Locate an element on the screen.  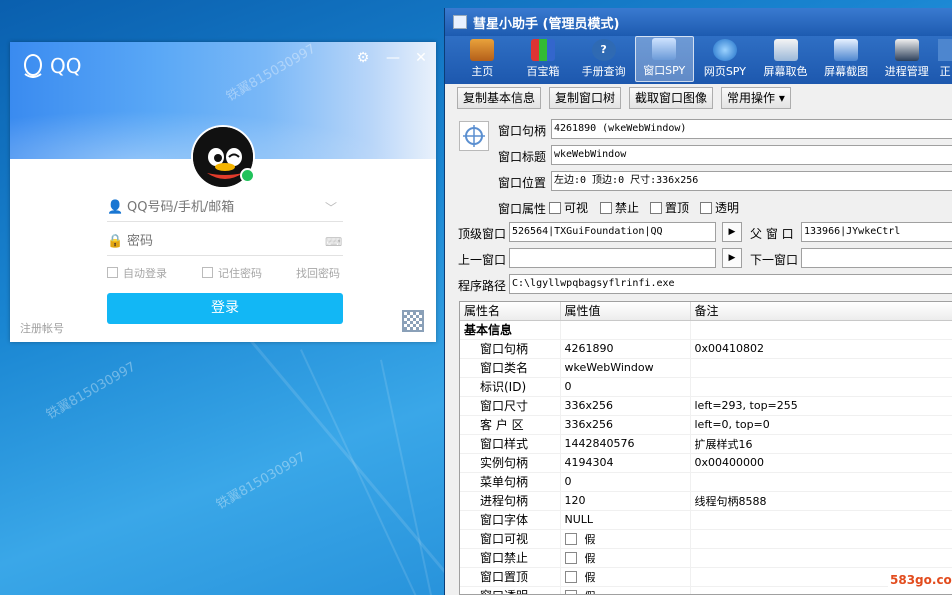
table-row: 窗口字体 NULL is located at coordinates (706, 520).